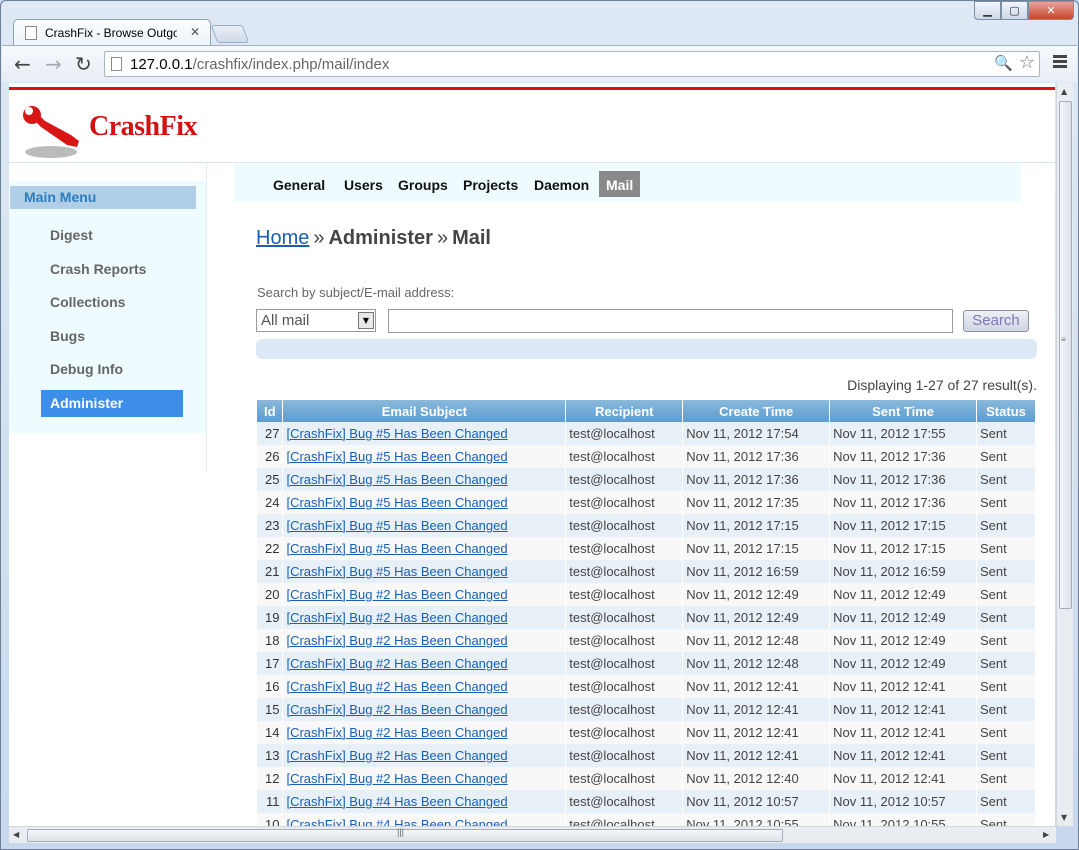 The image size is (1079, 850). I want to click on page-icon, so click(116, 64).